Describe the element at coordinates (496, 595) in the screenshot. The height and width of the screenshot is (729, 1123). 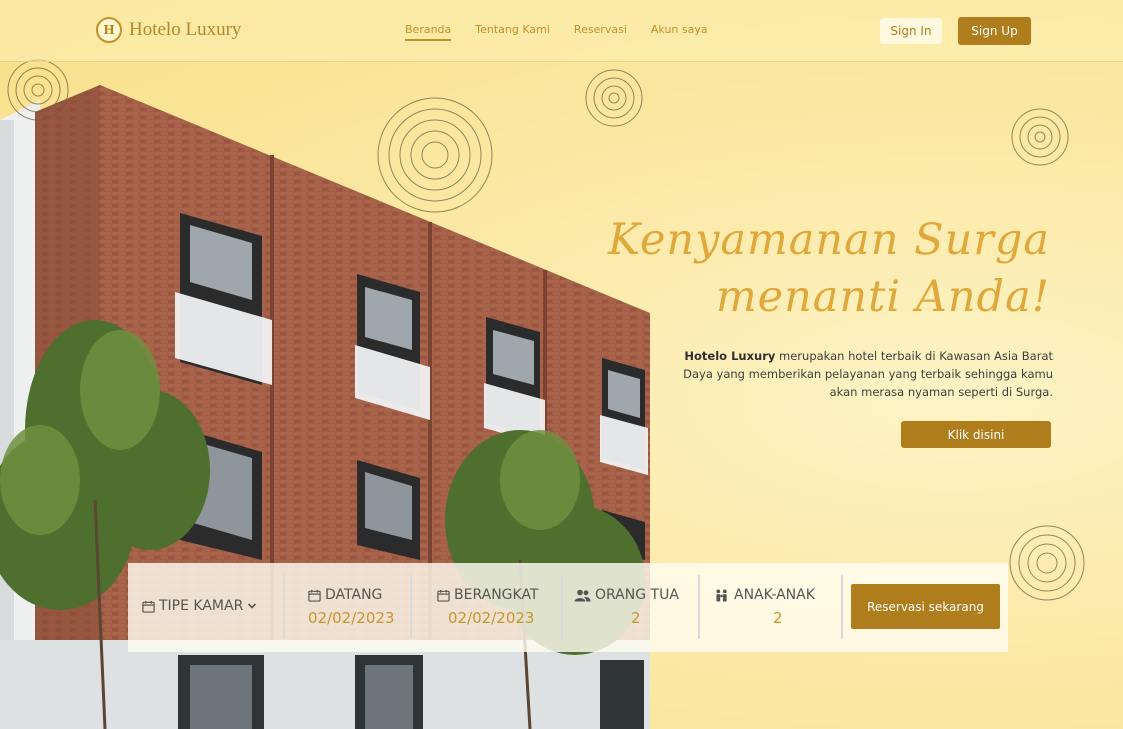
I see `checkout-label: BERANGKAT` at that location.